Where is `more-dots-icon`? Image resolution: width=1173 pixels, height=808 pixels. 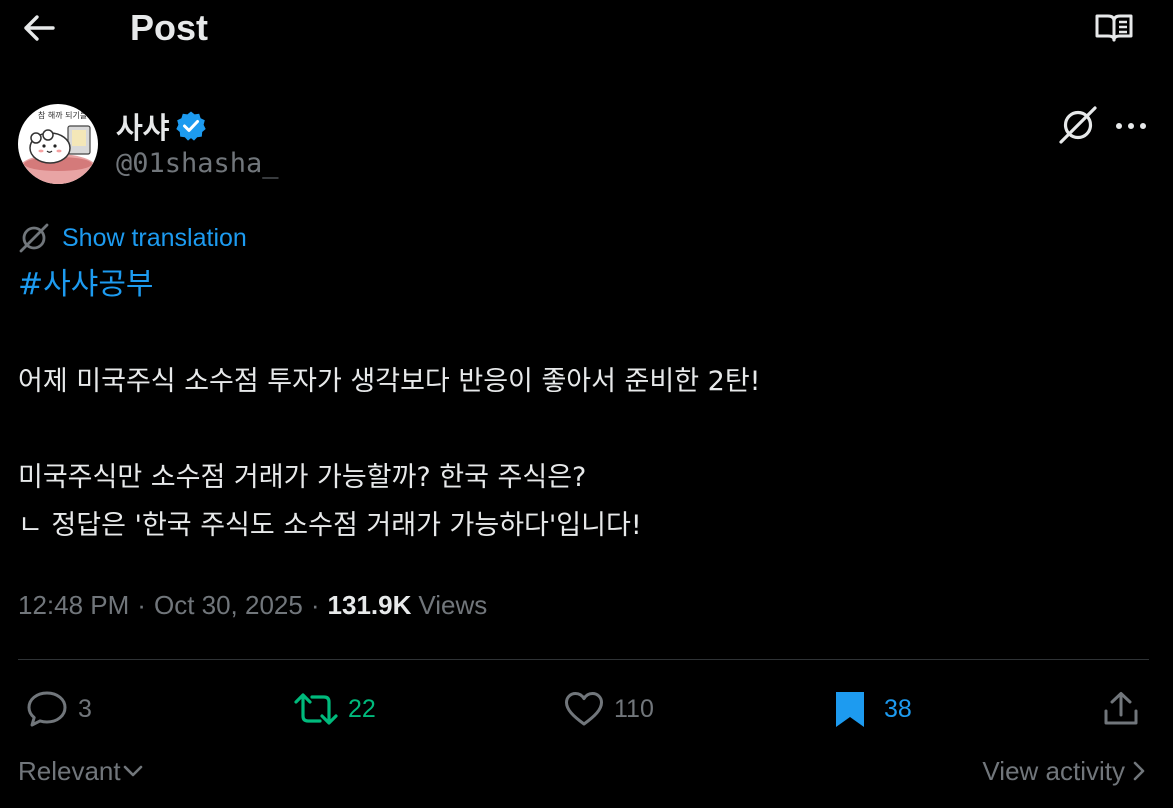
more-dots-icon is located at coordinates (1131, 126).